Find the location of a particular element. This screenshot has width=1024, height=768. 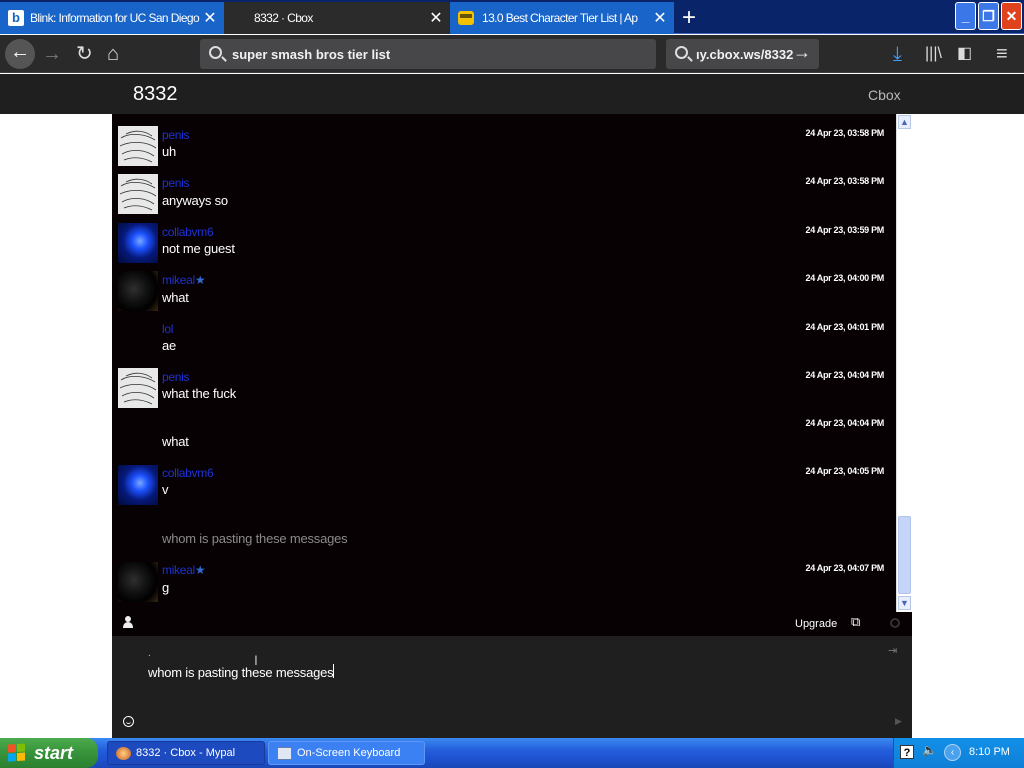

start-button: start is located at coordinates (49, 753).